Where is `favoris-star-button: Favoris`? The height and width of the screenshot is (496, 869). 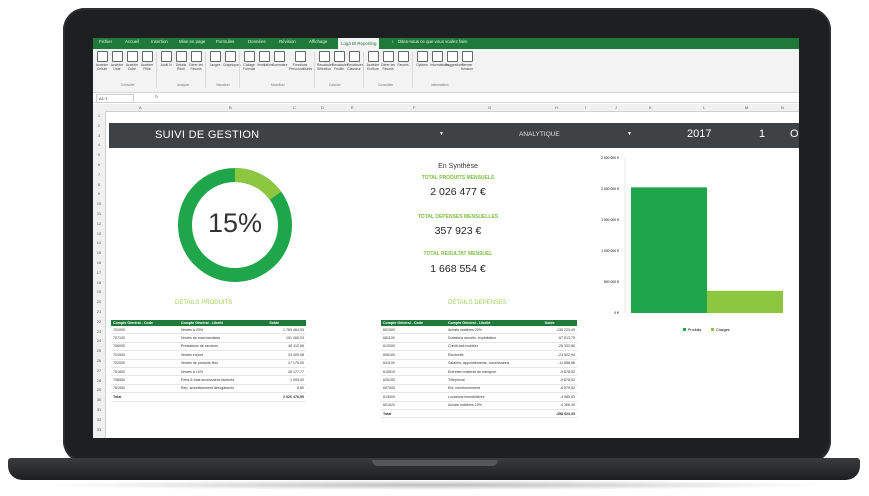 favoris-star-button: Favoris is located at coordinates (403, 59).